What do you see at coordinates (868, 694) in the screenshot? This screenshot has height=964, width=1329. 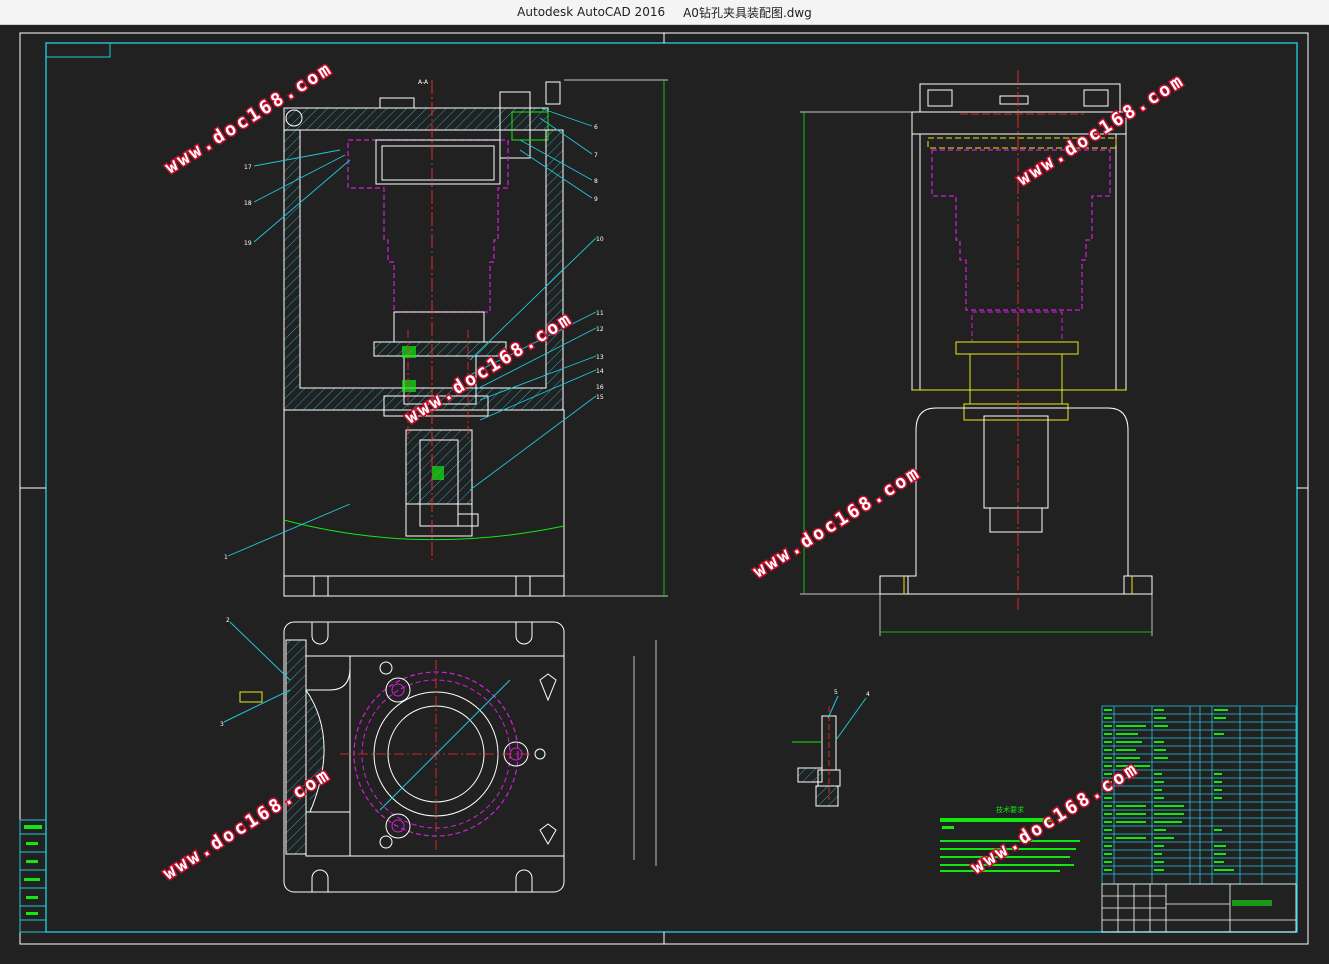 I see `svg-text: 4` at bounding box center [868, 694].